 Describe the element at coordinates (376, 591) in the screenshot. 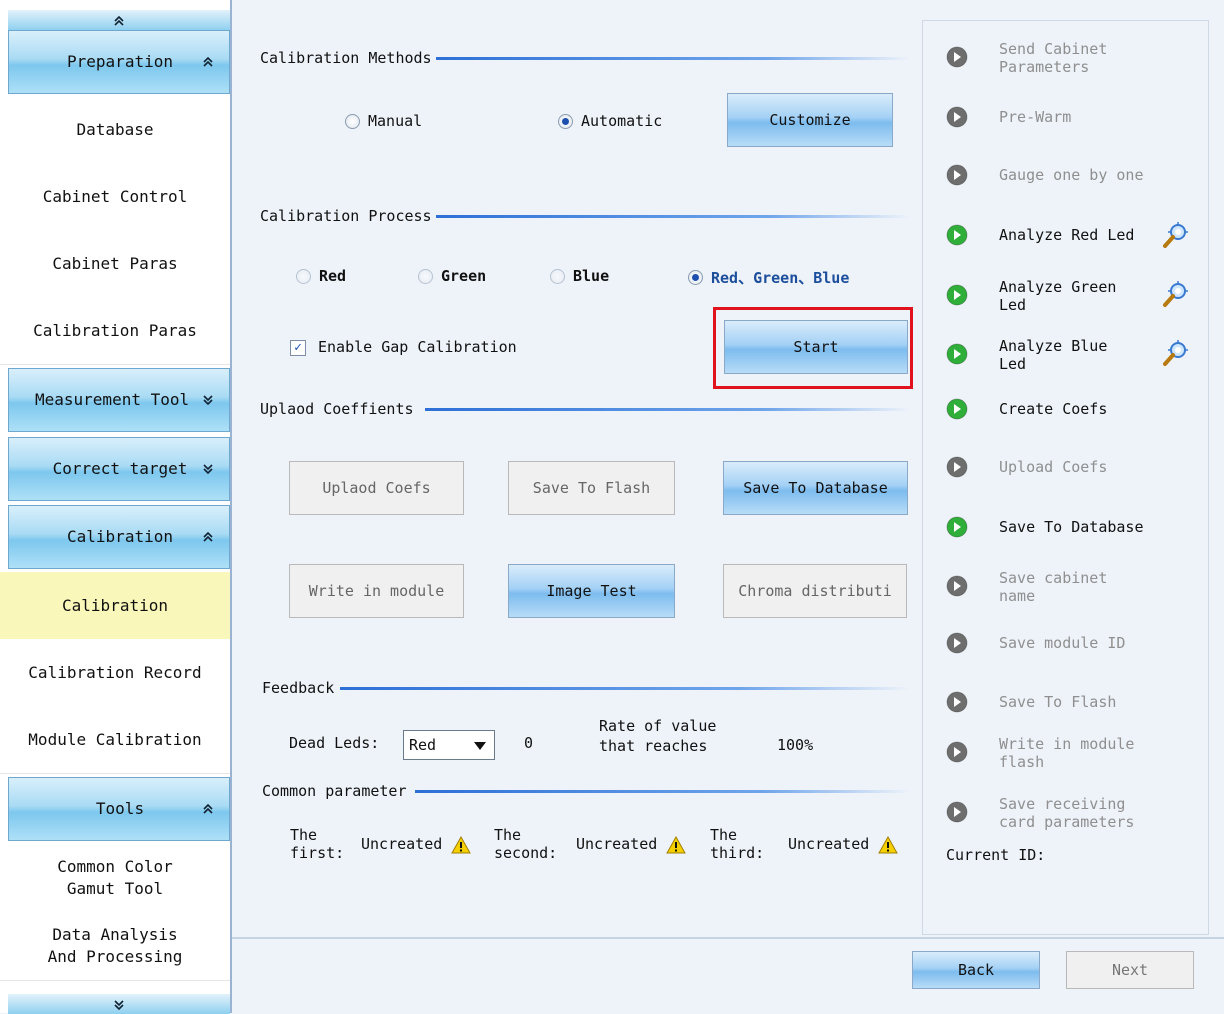

I see `write-in-module-button: Write in module` at that location.